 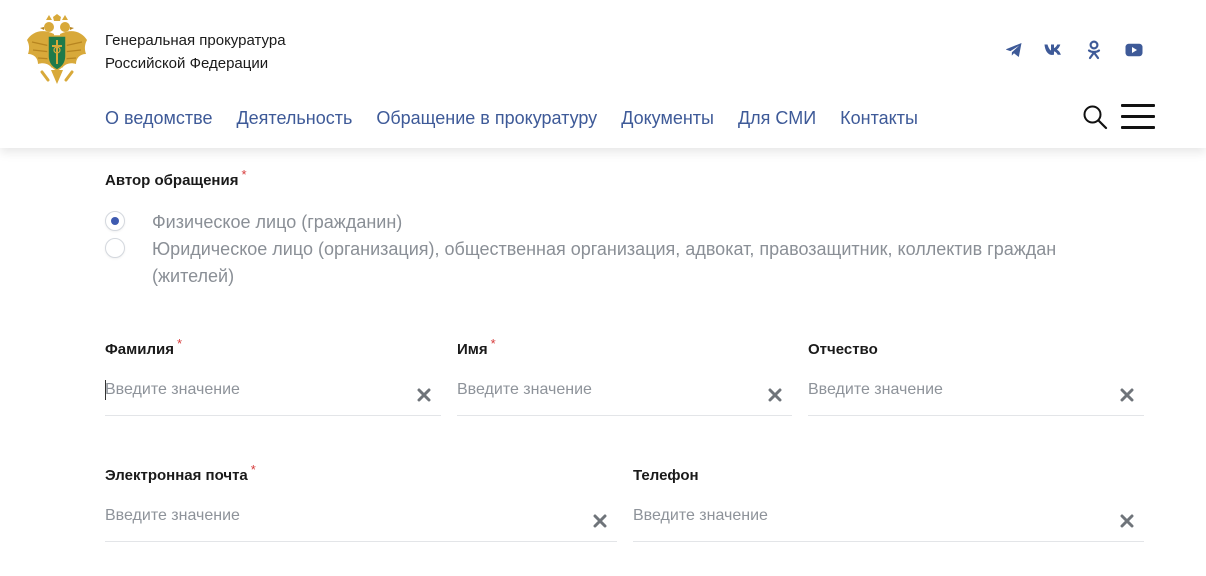 What do you see at coordinates (158, 118) in the screenshot?
I see `nav-item-about: О ведомстве` at bounding box center [158, 118].